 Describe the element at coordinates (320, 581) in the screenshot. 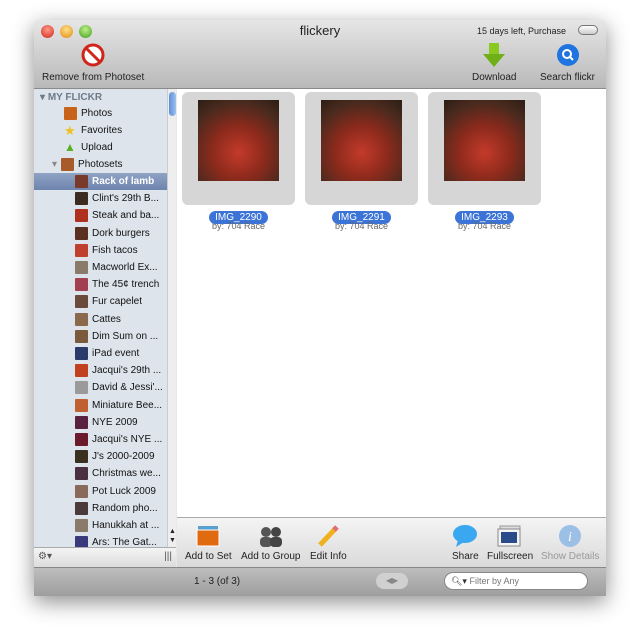

I see `status-bar: 1 - 3 (of 3) ◀▶ 🔍︎▾ Filter by Any` at that location.